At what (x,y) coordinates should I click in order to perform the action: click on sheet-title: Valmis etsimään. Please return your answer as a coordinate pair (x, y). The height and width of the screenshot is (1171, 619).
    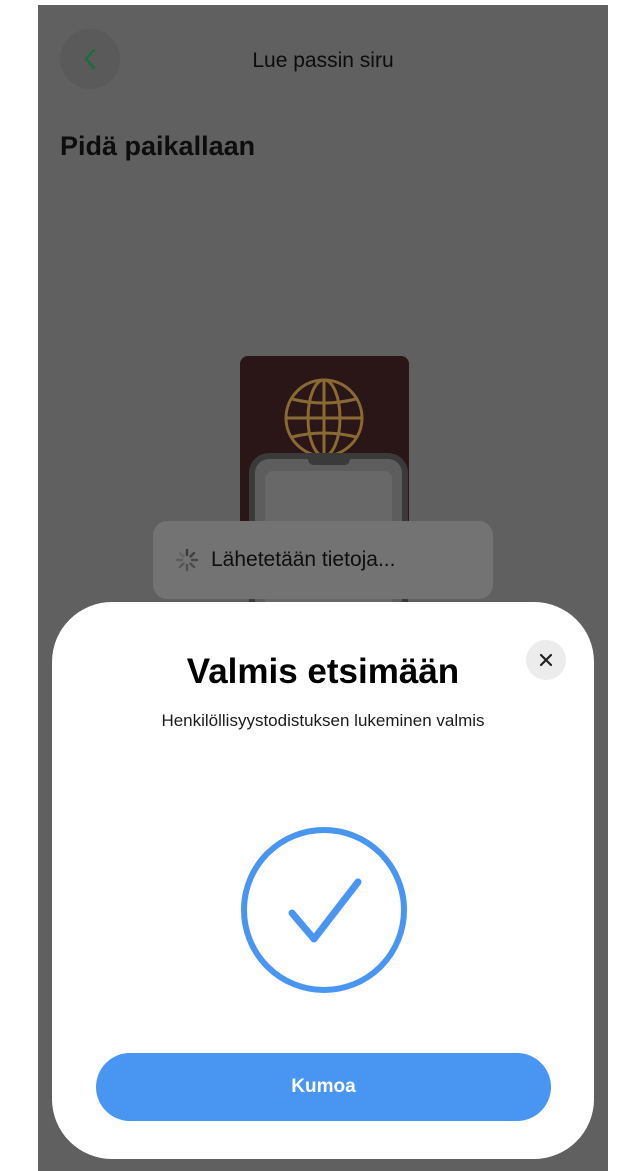
    Looking at the image, I should click on (323, 671).